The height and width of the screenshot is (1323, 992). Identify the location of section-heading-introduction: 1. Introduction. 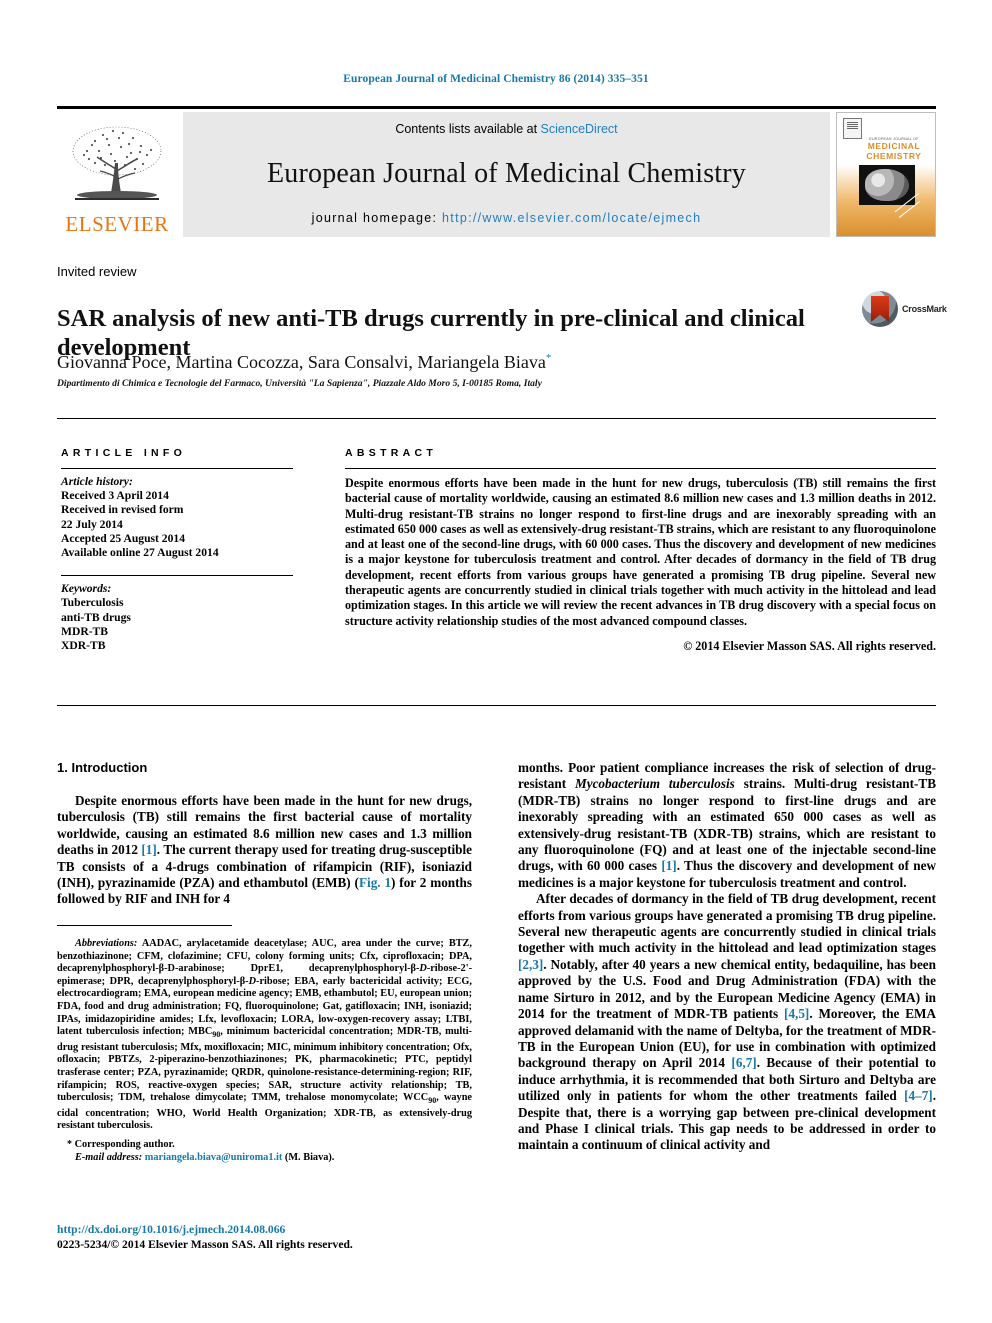
(102, 767).